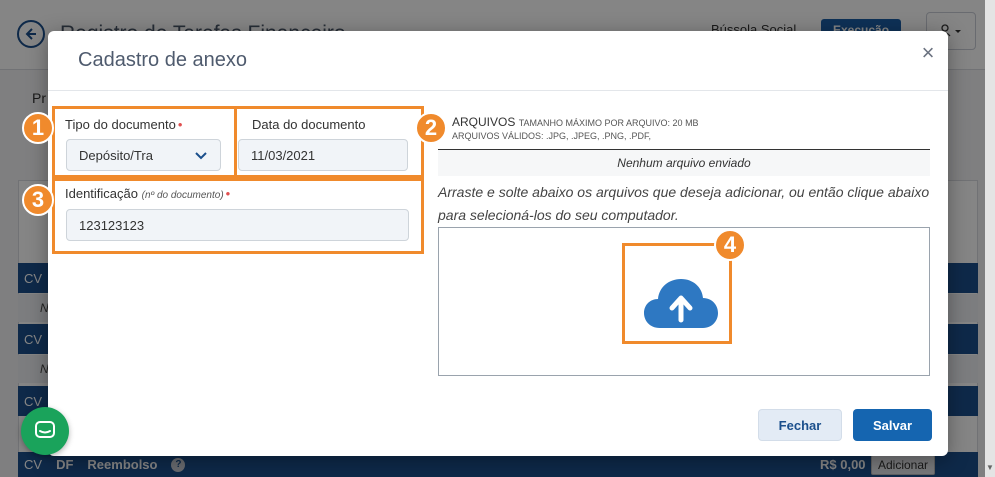  Describe the element at coordinates (237, 225) in the screenshot. I see `identification-field: 123123123` at that location.